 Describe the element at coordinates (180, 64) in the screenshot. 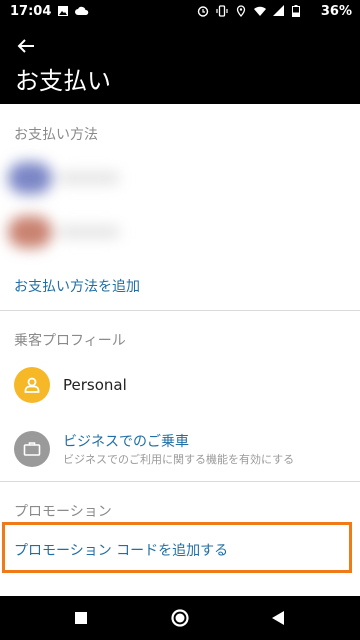

I see `app-header: お支払い` at that location.